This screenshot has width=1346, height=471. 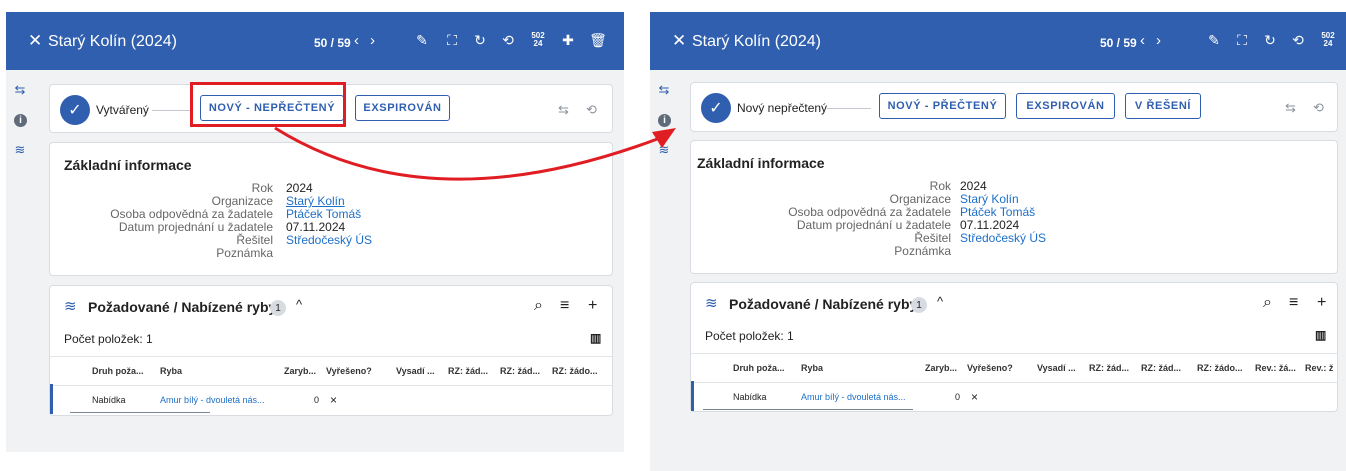 What do you see at coordinates (128, 165) in the screenshot?
I see `section-title: Základní informace` at bounding box center [128, 165].